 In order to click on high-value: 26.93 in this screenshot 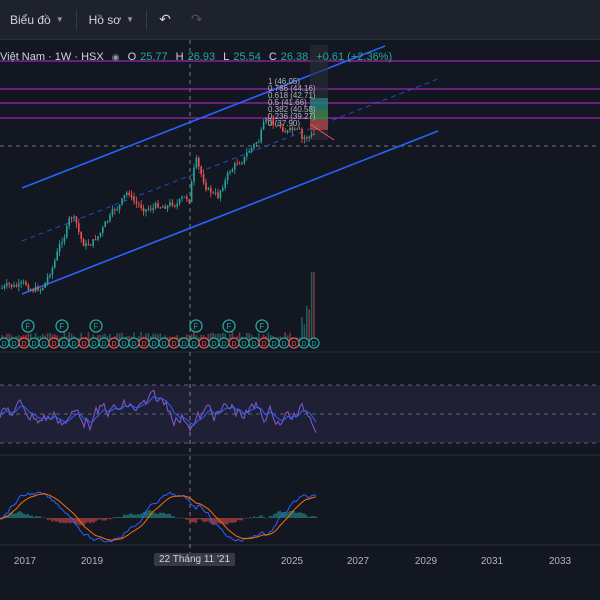, I will do `click(201, 57)`.